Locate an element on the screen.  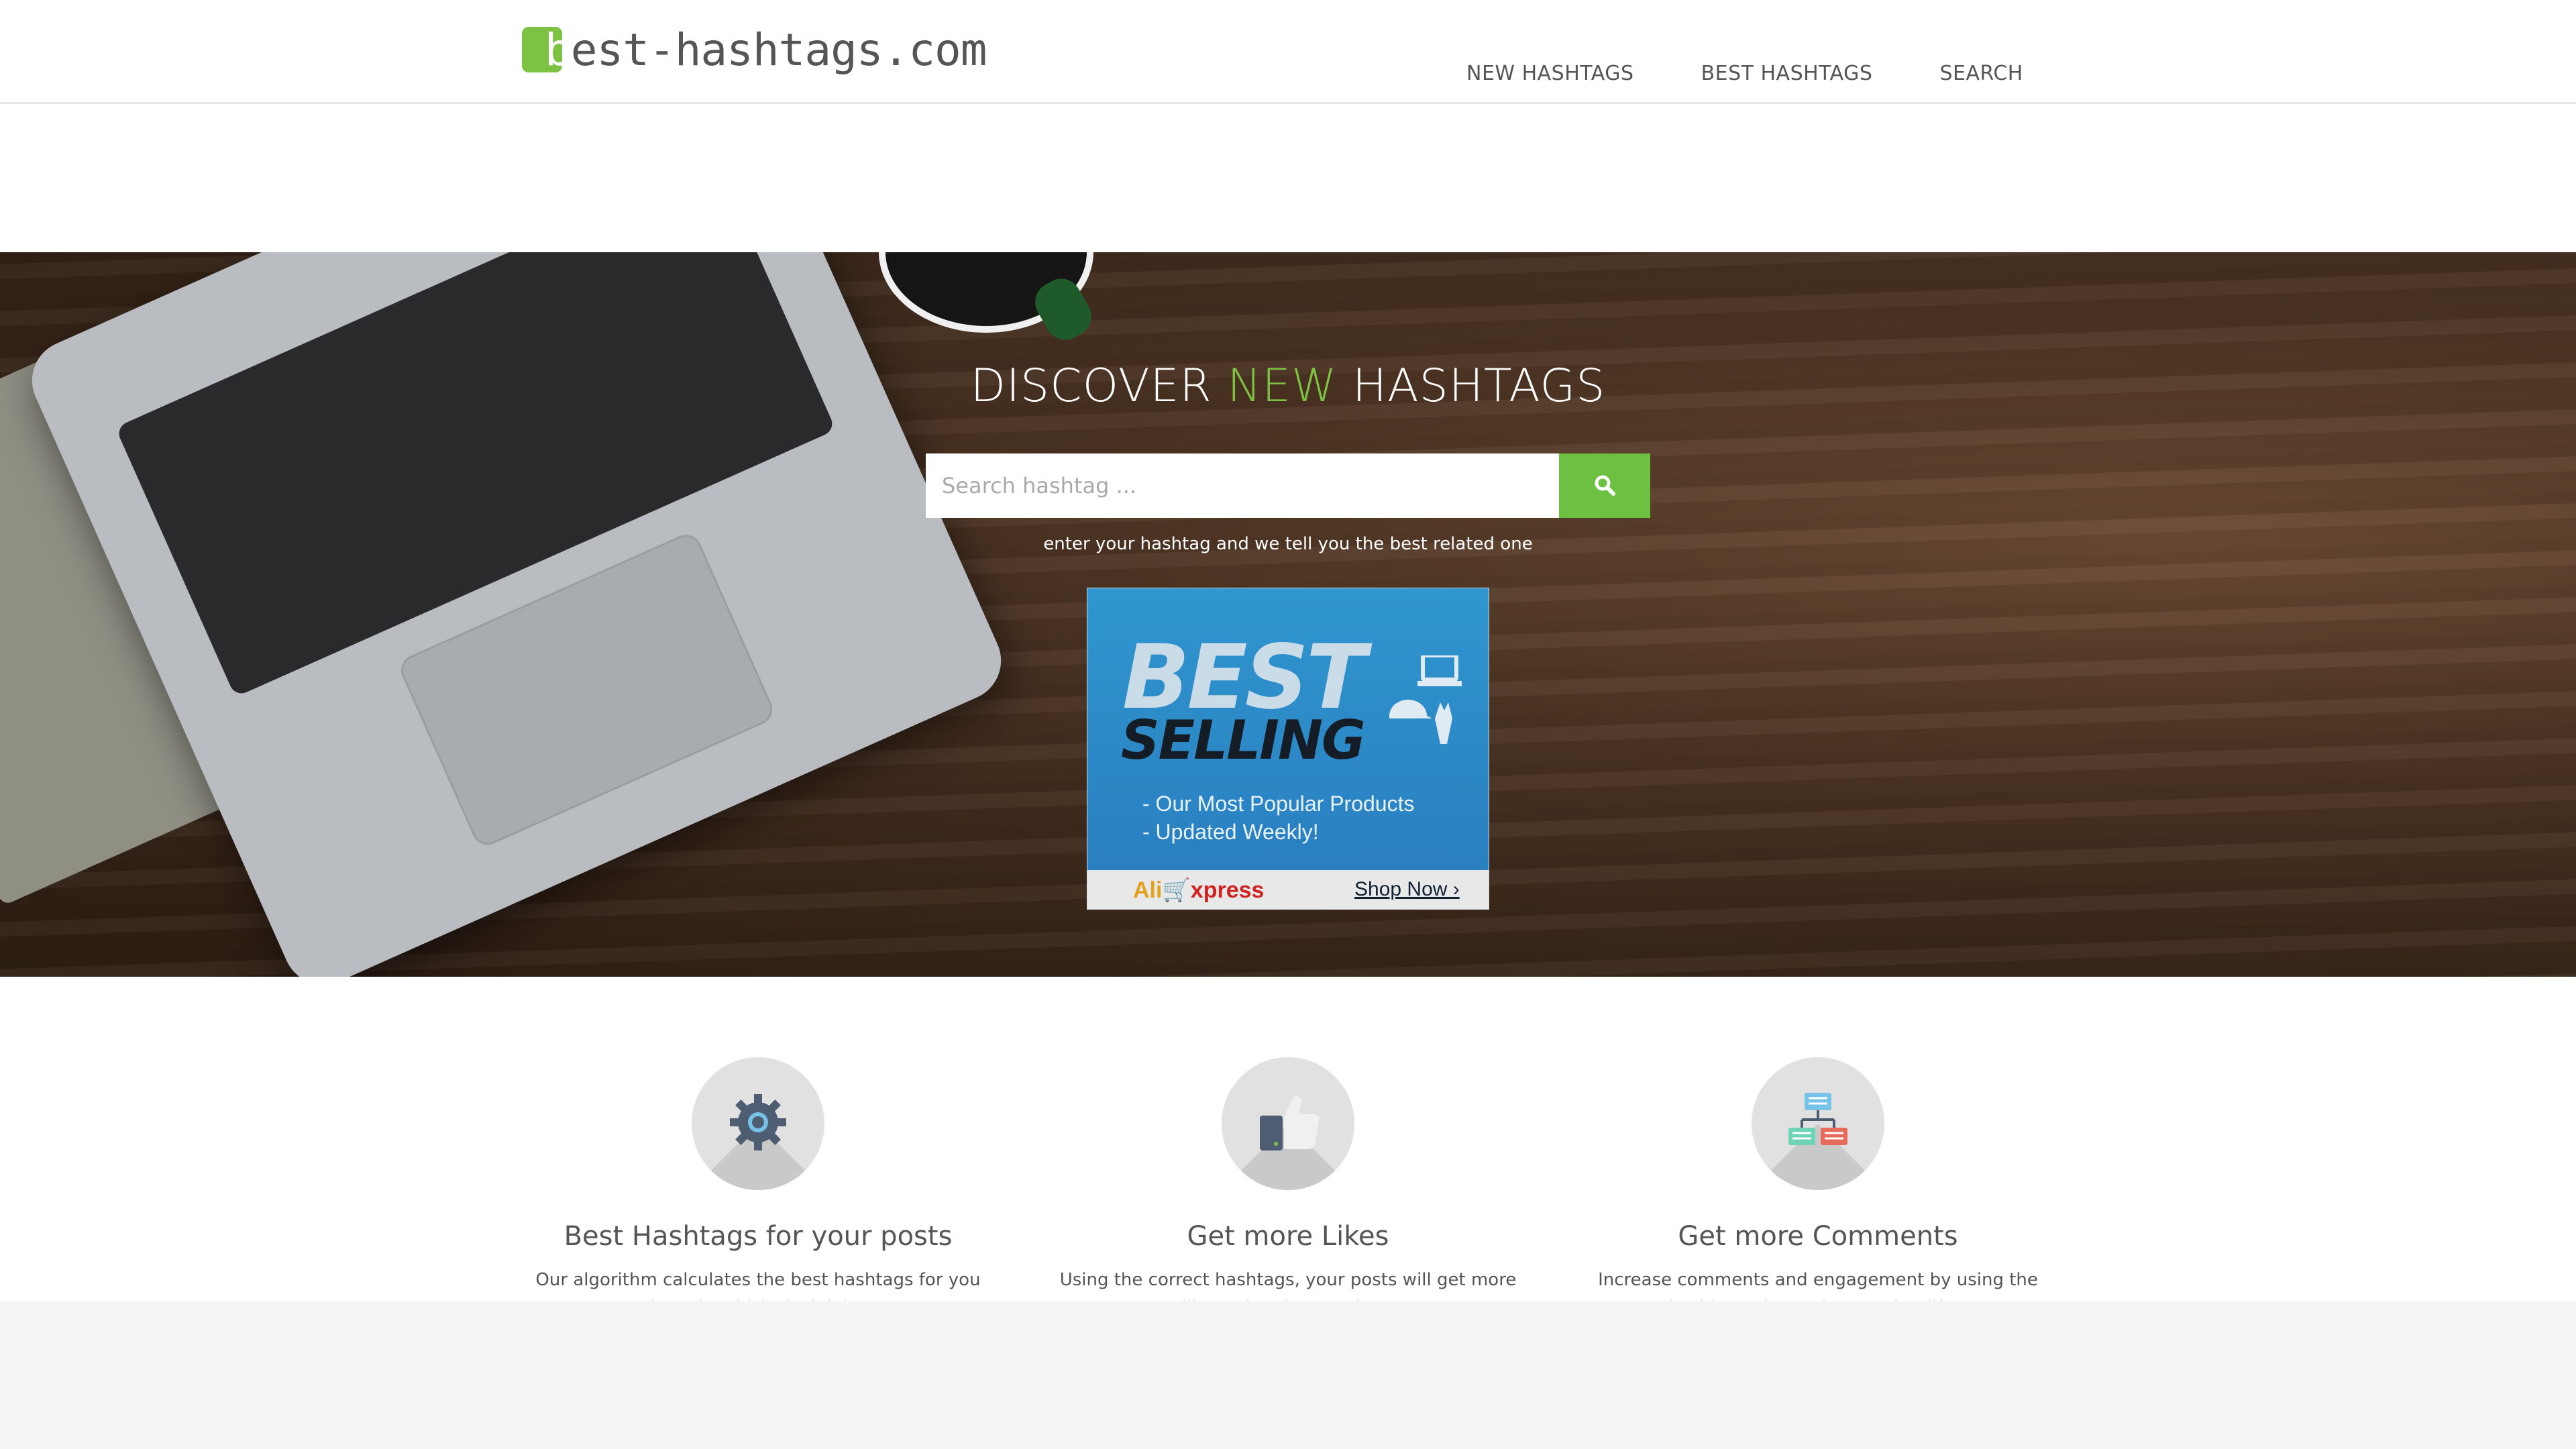
network-icon is located at coordinates (1817, 1124).